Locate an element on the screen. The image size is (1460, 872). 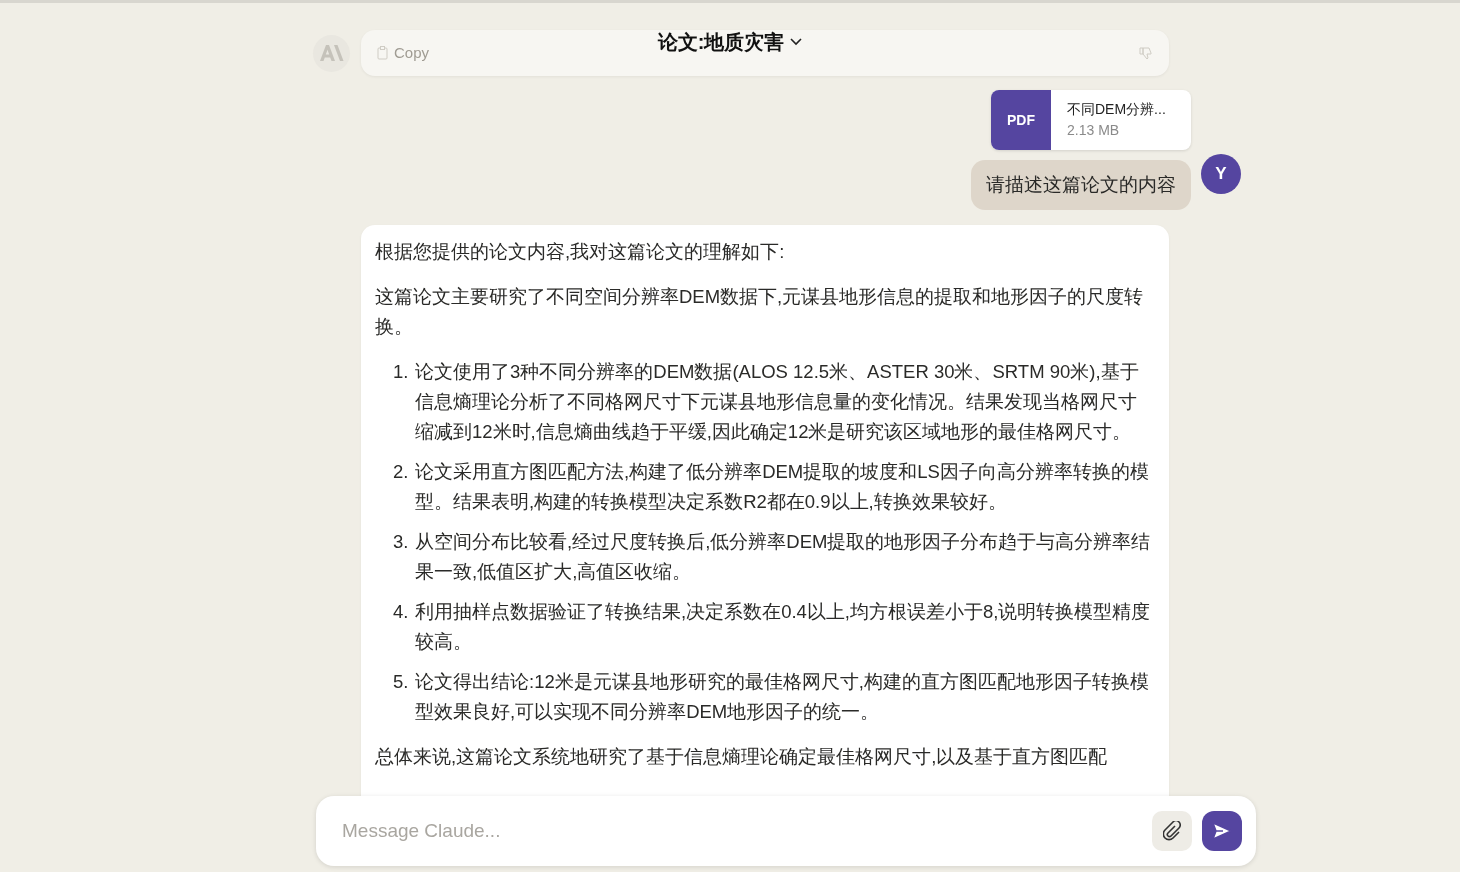
reply-paragraph: 总体来说,这篇论文系统地研究了基于信息熵理论确定最佳格网尺寸,以及基于直方图匹配 is located at coordinates (742, 757).